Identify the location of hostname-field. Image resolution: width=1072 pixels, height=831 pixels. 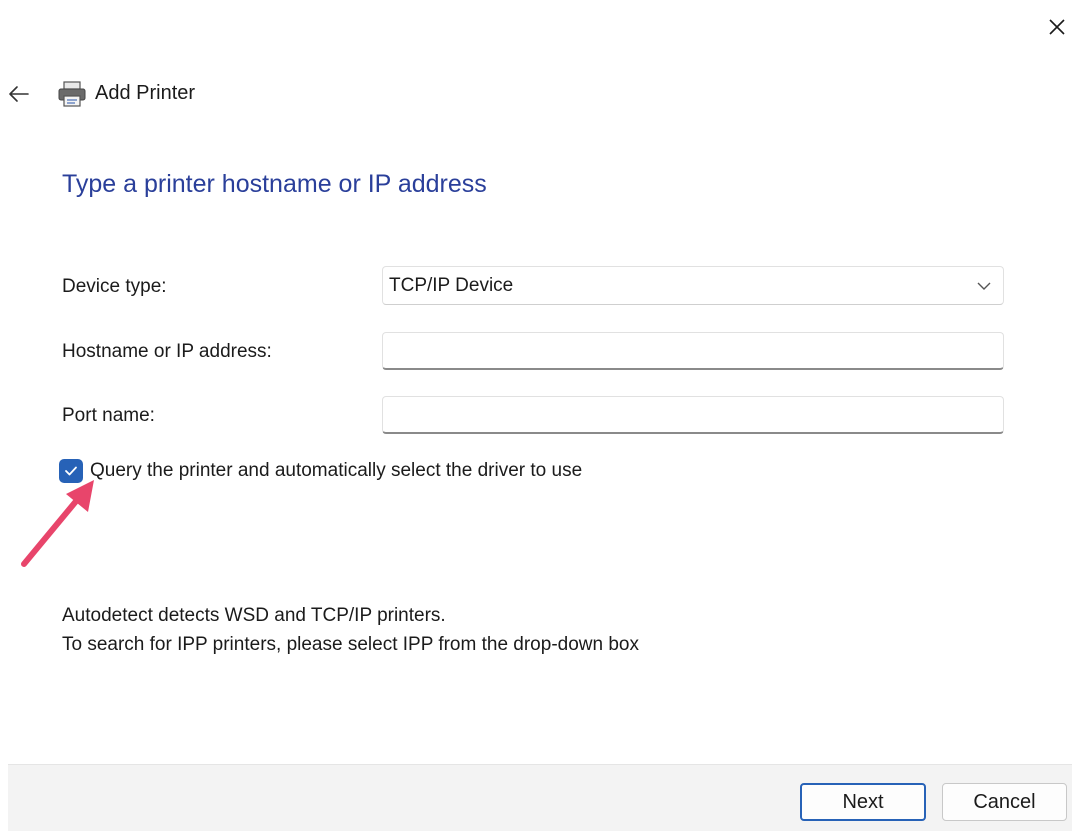
(693, 351).